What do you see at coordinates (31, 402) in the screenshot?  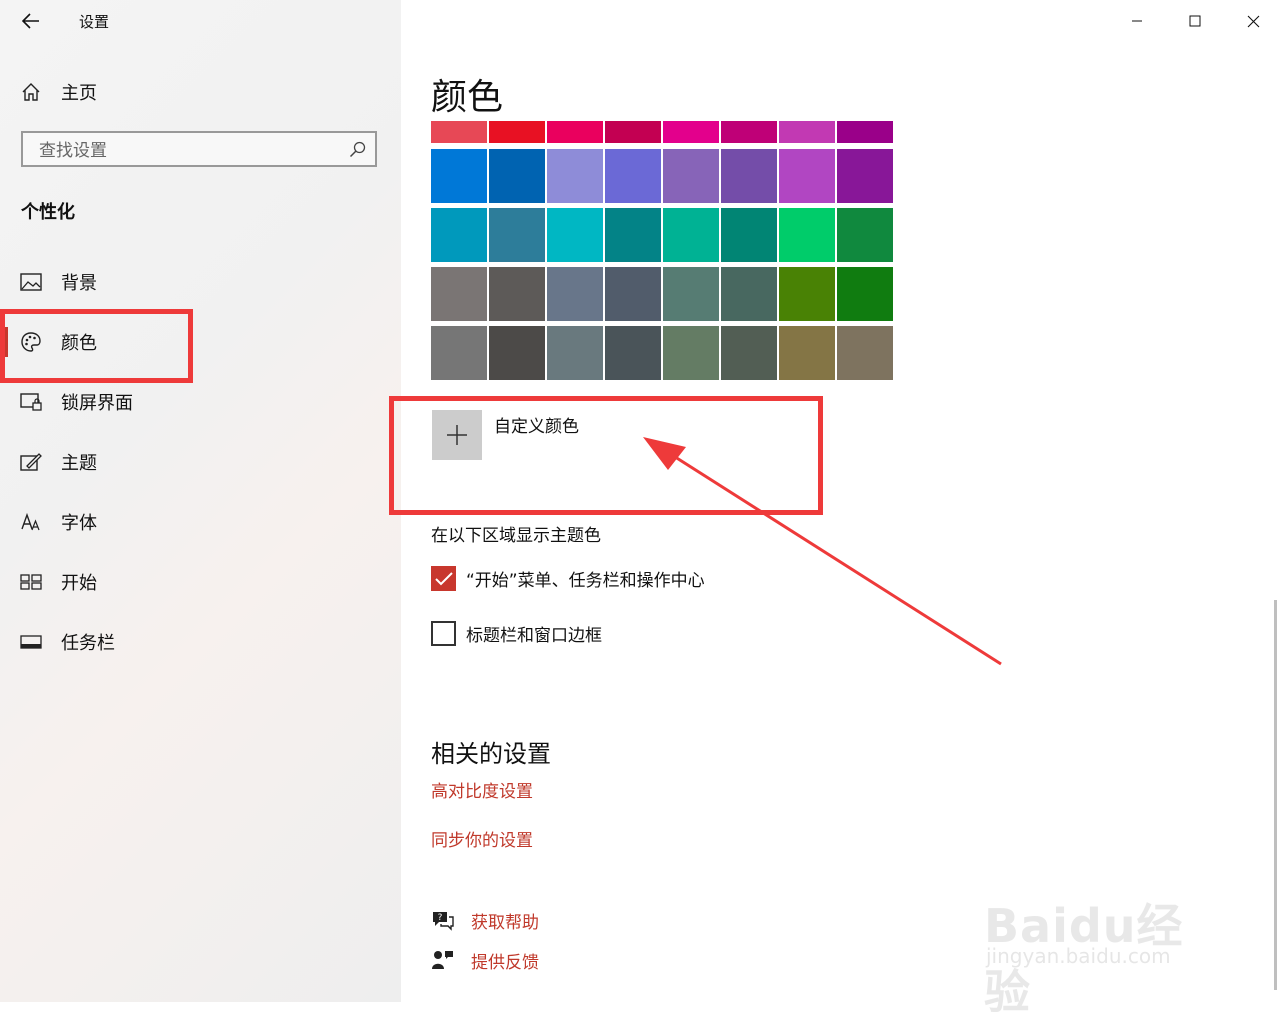 I see `lock-screen-icon` at bounding box center [31, 402].